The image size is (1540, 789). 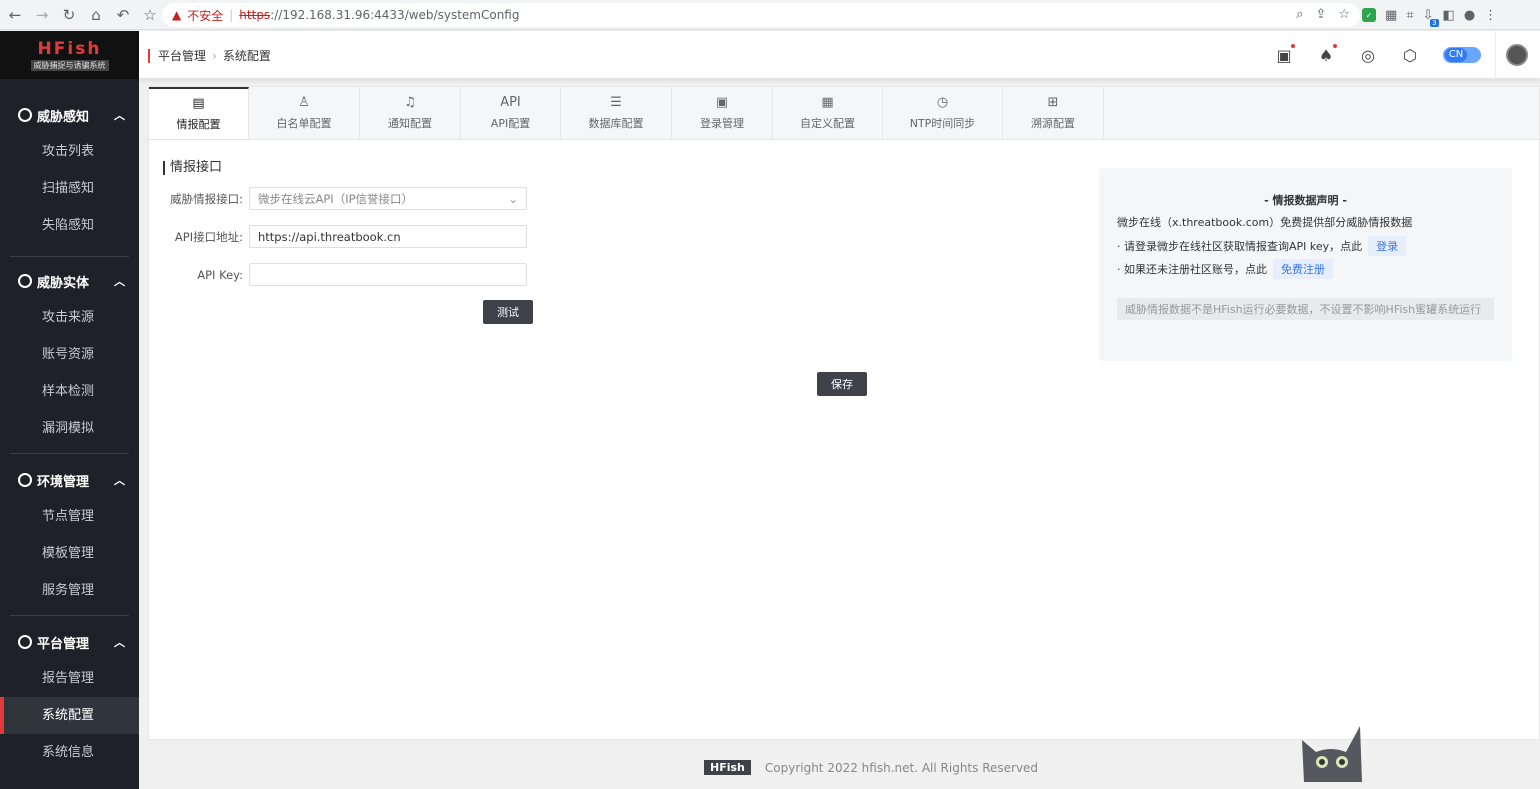 I want to click on notice-tip: 威胁情报数据不是HFish运行必要数据，不设置不影响HFish蜜罐系统运行, so click(x=1305, y=309).